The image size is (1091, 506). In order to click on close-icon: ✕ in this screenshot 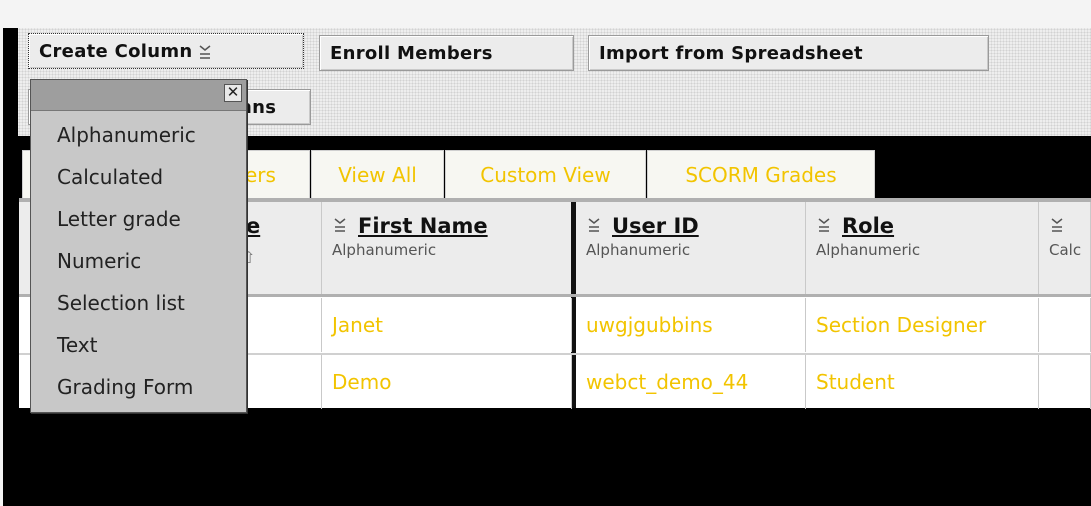, I will do `click(233, 93)`.